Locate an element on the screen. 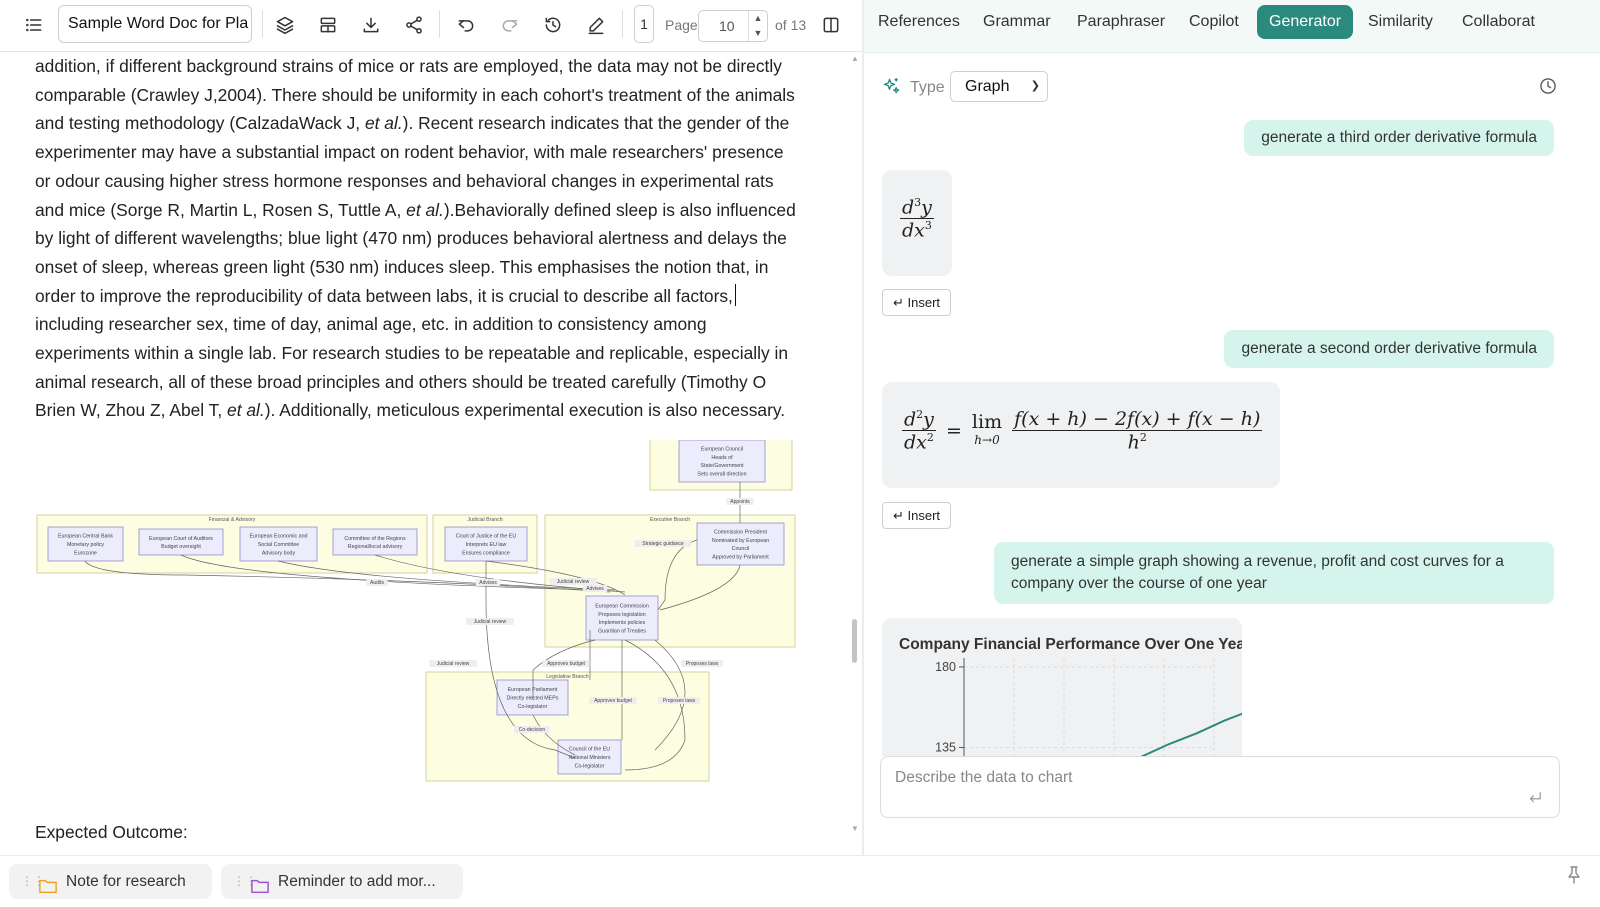 The width and height of the screenshot is (1600, 907). download-icon is located at coordinates (371, 25).